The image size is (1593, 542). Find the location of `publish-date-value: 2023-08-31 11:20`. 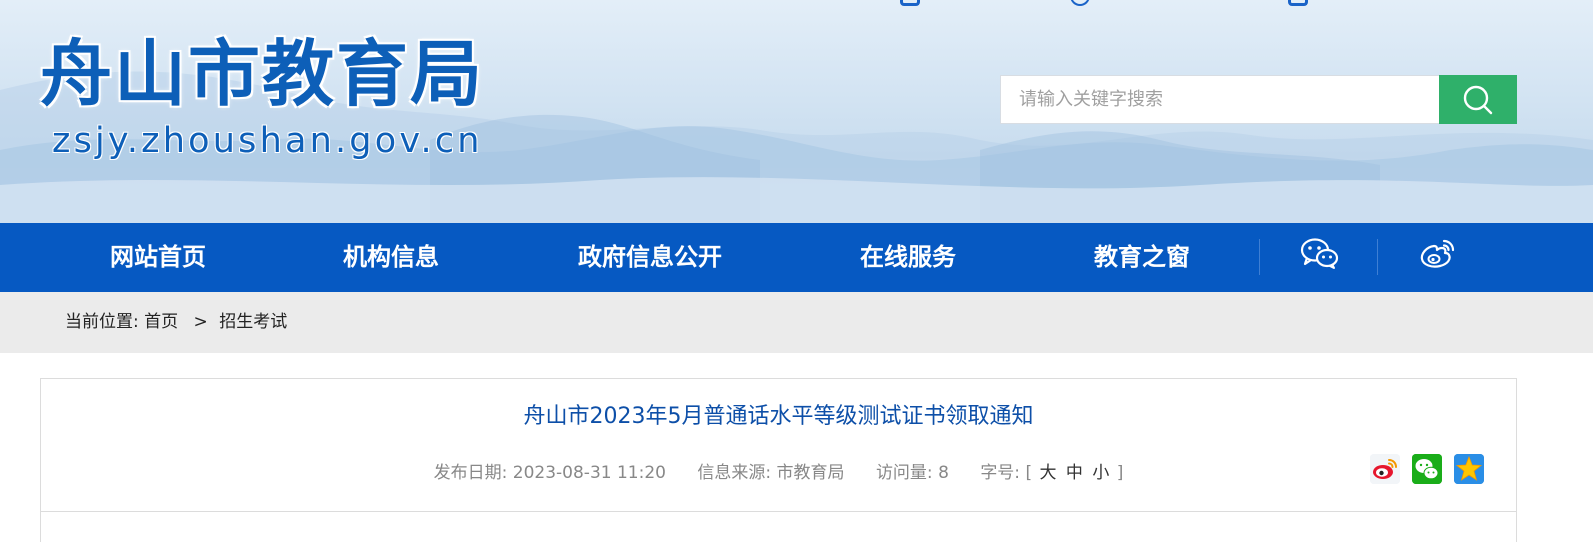

publish-date-value: 2023-08-31 11:20 is located at coordinates (589, 473).